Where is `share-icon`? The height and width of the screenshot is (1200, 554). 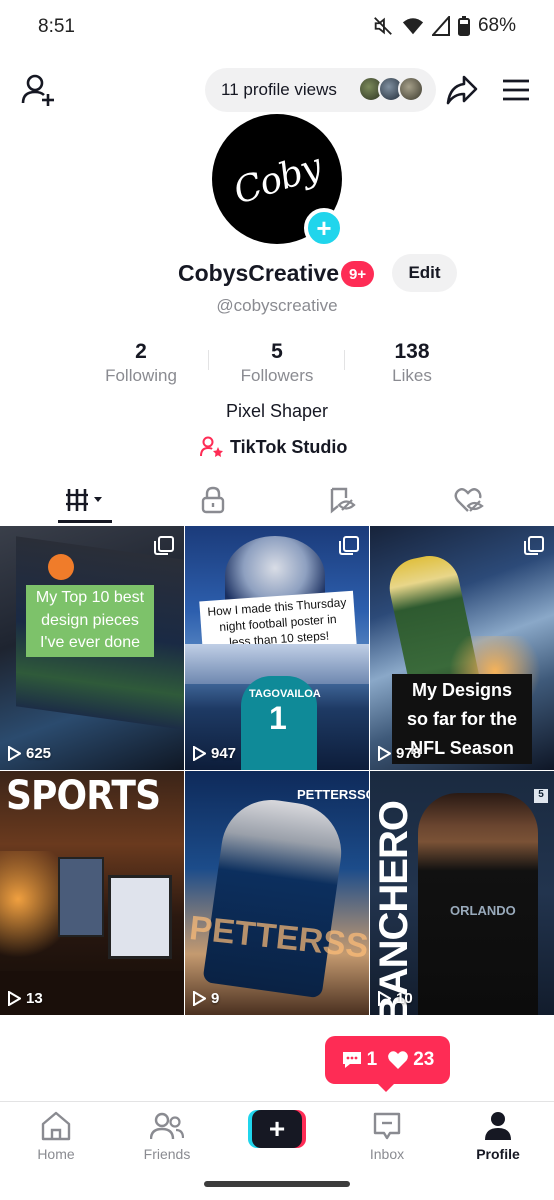 share-icon is located at coordinates (462, 90).